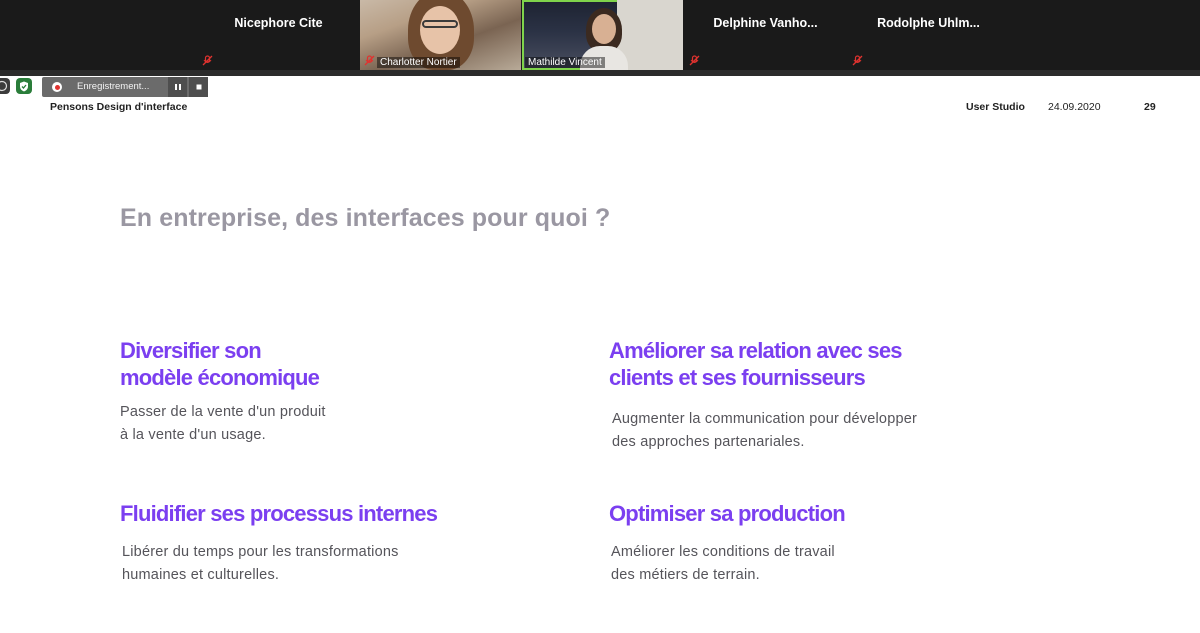 The height and width of the screenshot is (633, 1200). What do you see at coordinates (220, 377) in the screenshot?
I see `block-heading-line-2: modèle économique` at bounding box center [220, 377].